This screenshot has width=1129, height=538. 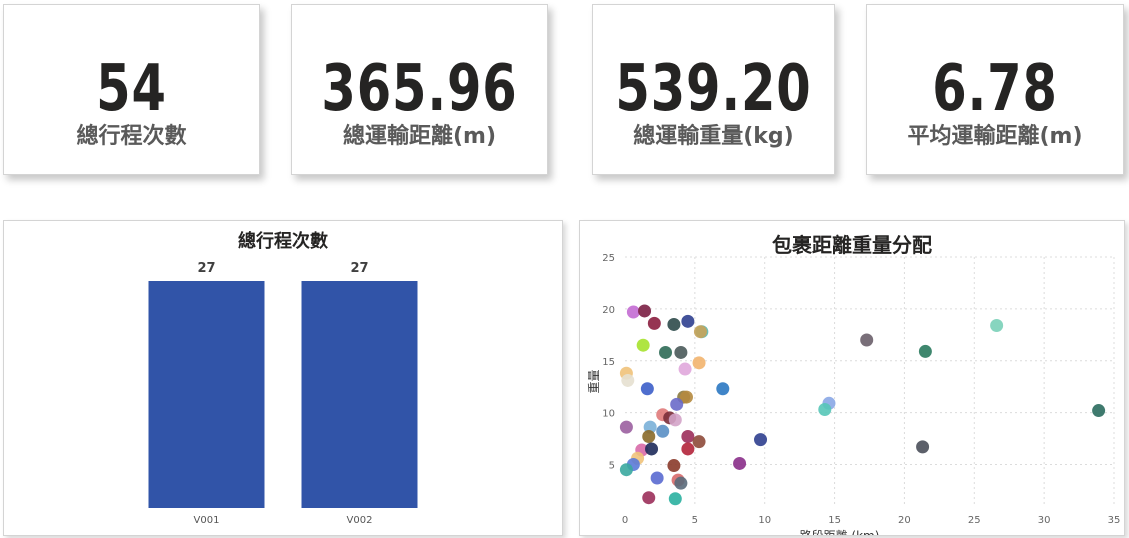 What do you see at coordinates (608, 258) in the screenshot?
I see `y-tick-label: 25` at bounding box center [608, 258].